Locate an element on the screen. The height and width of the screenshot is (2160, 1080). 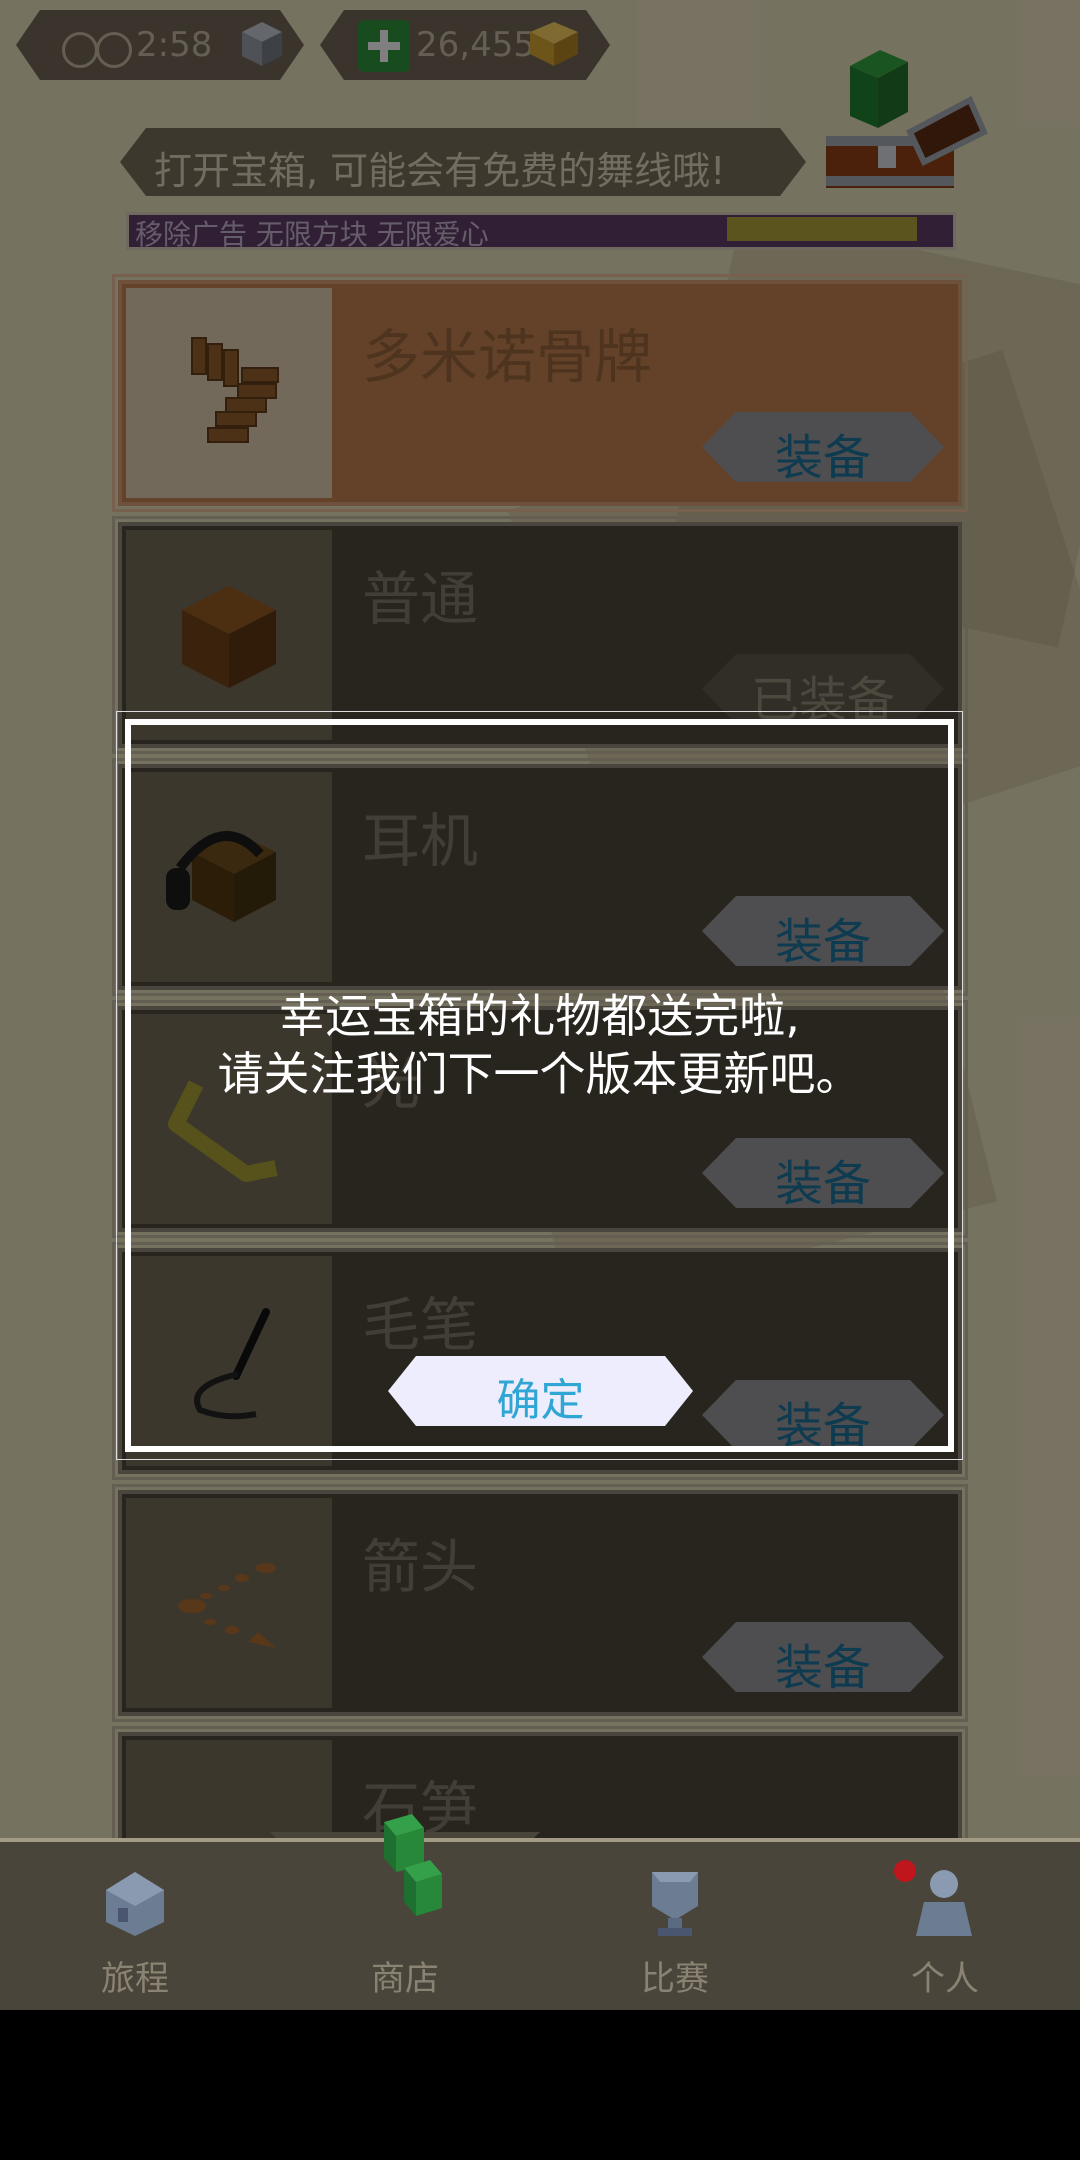
tab-match-label: 比赛 is located at coordinates (675, 1979).